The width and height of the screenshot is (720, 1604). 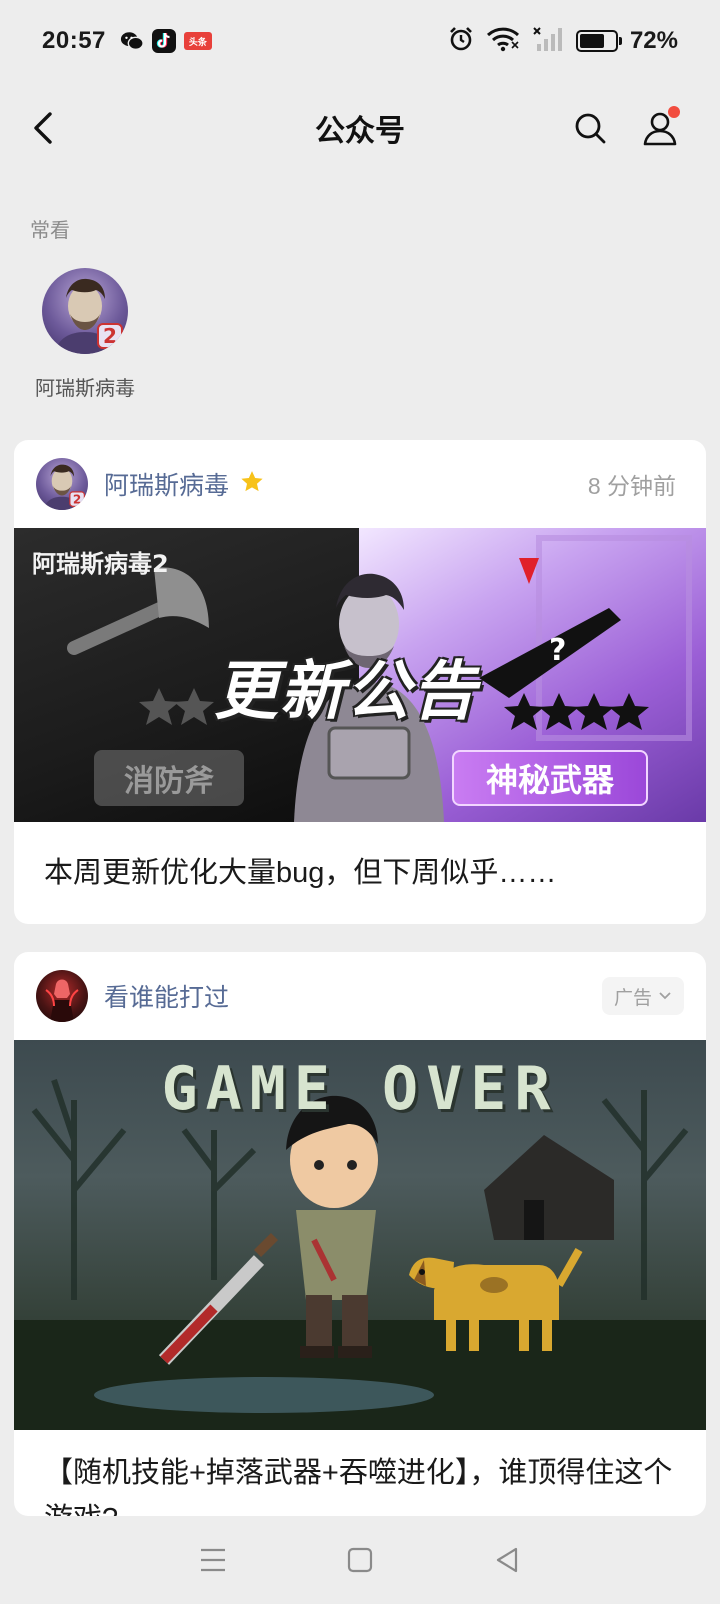 I want to click on star-icon, so click(x=252, y=484).